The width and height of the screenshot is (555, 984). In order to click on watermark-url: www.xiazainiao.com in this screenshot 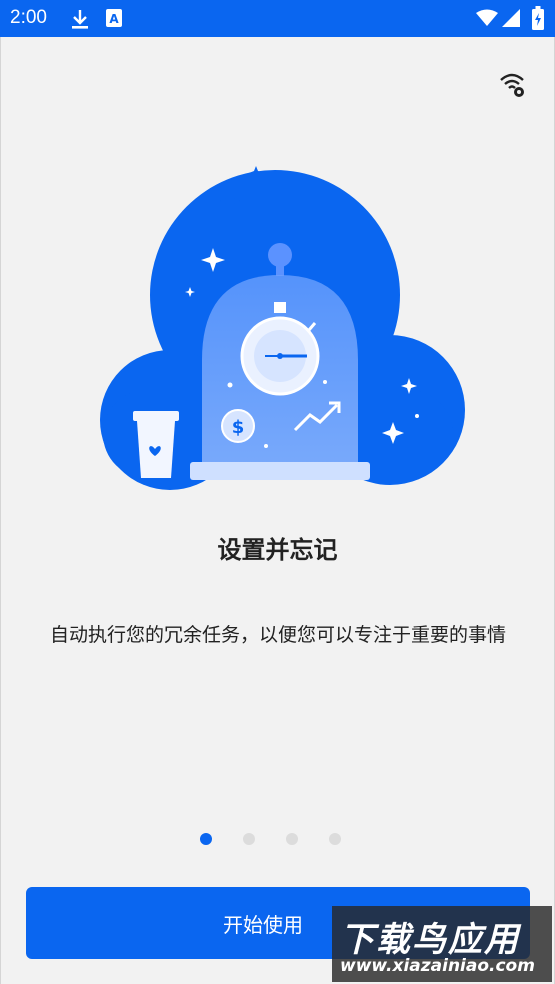, I will do `click(437, 966)`.